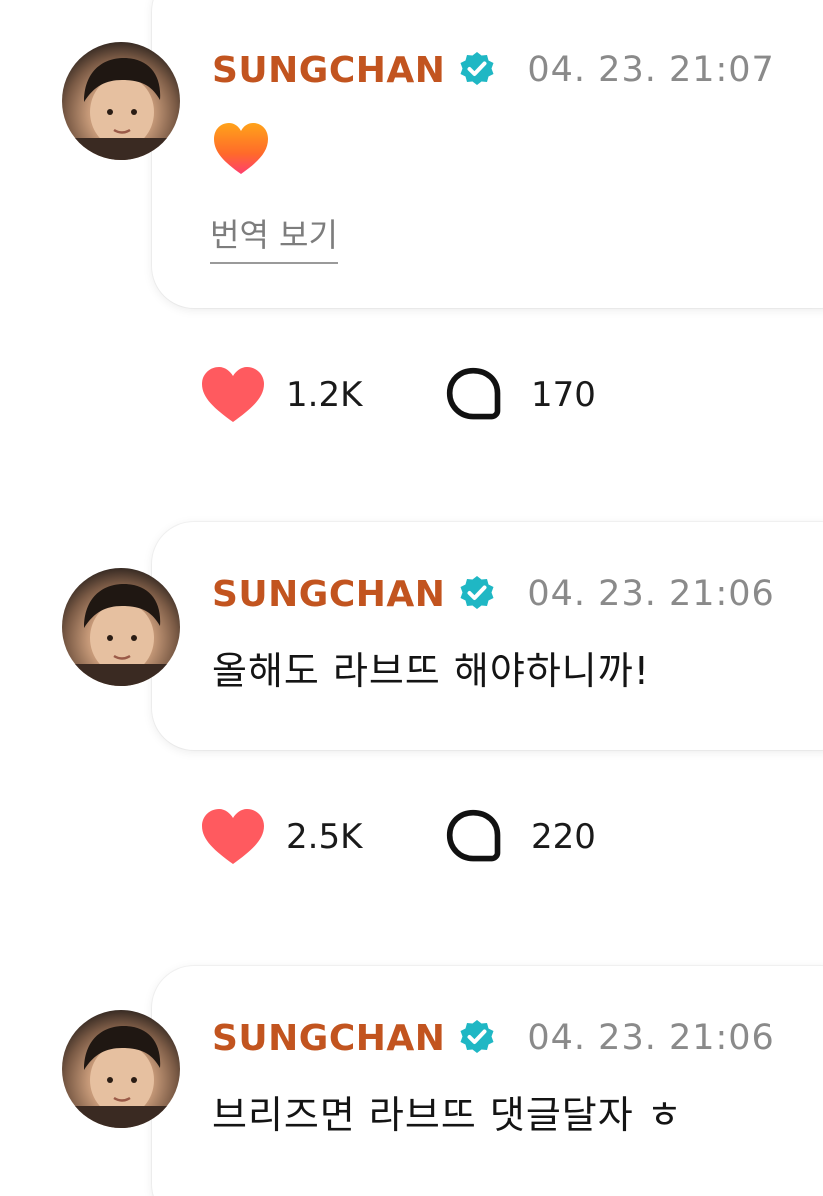  I want to click on comment-count: 170, so click(563, 395).